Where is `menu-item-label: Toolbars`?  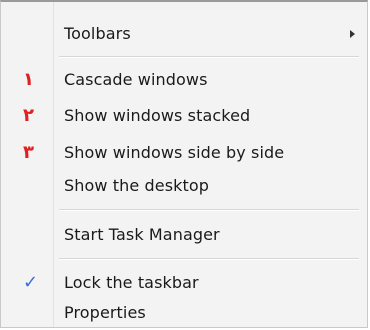 menu-item-label: Toolbars is located at coordinates (97, 33).